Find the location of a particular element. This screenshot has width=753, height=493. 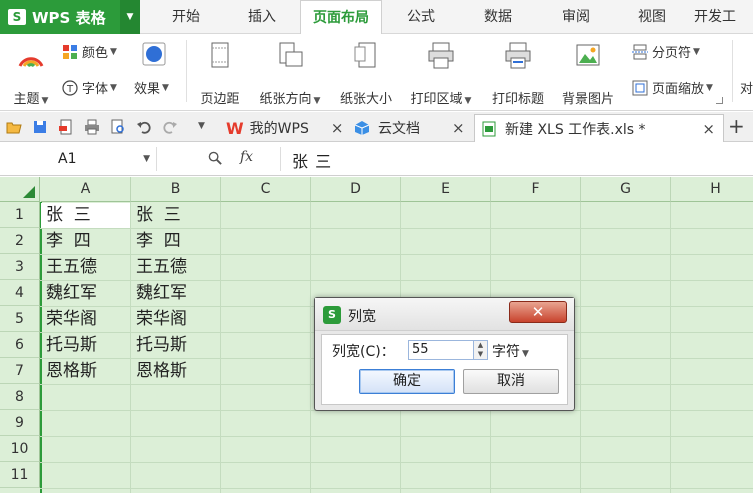

new-tab-button: + is located at coordinates (736, 126).